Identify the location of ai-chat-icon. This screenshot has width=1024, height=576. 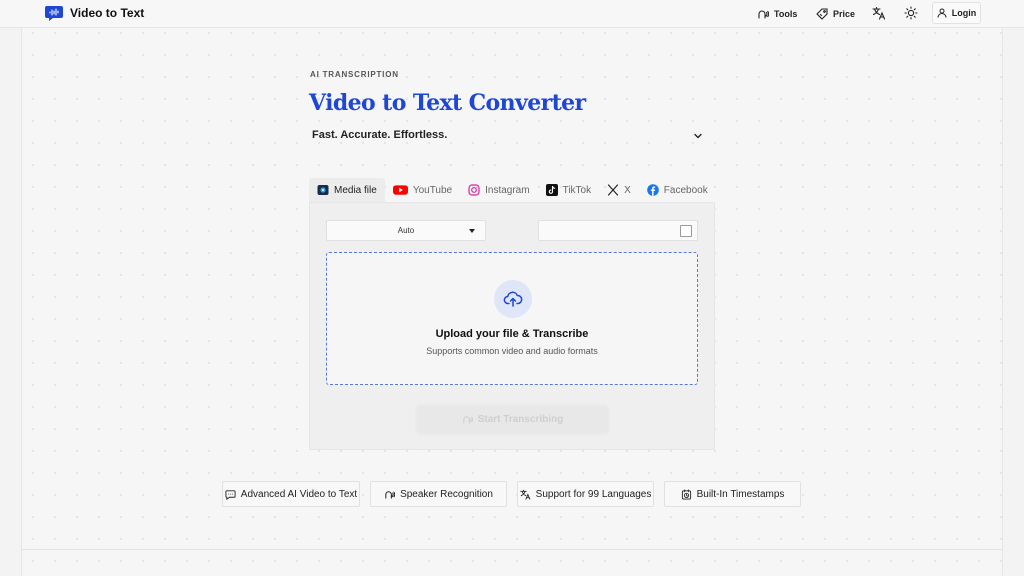
(230, 494).